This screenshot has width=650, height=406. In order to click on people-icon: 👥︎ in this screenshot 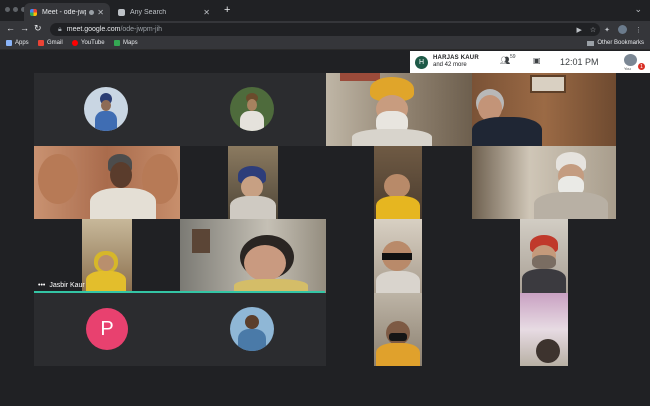, I will do `click(505, 60)`.